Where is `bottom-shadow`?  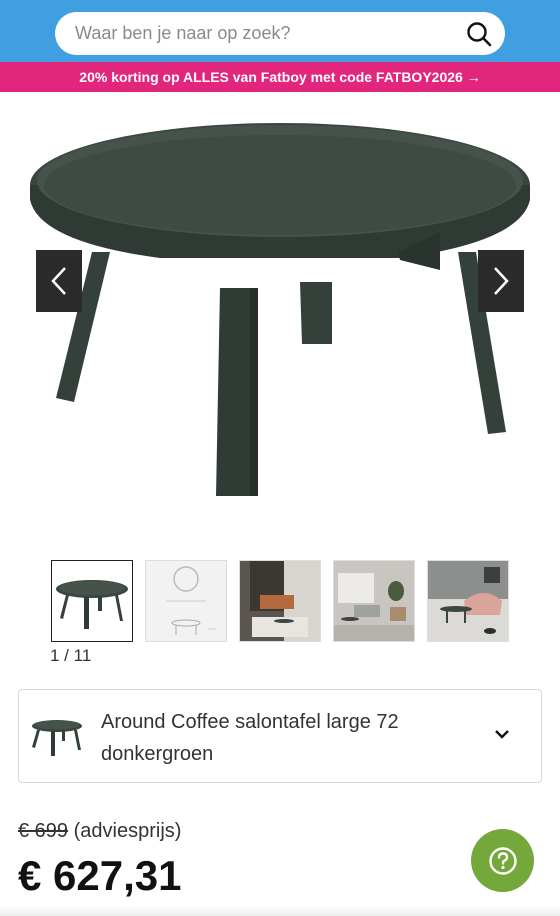
bottom-shadow is located at coordinates (280, 911).